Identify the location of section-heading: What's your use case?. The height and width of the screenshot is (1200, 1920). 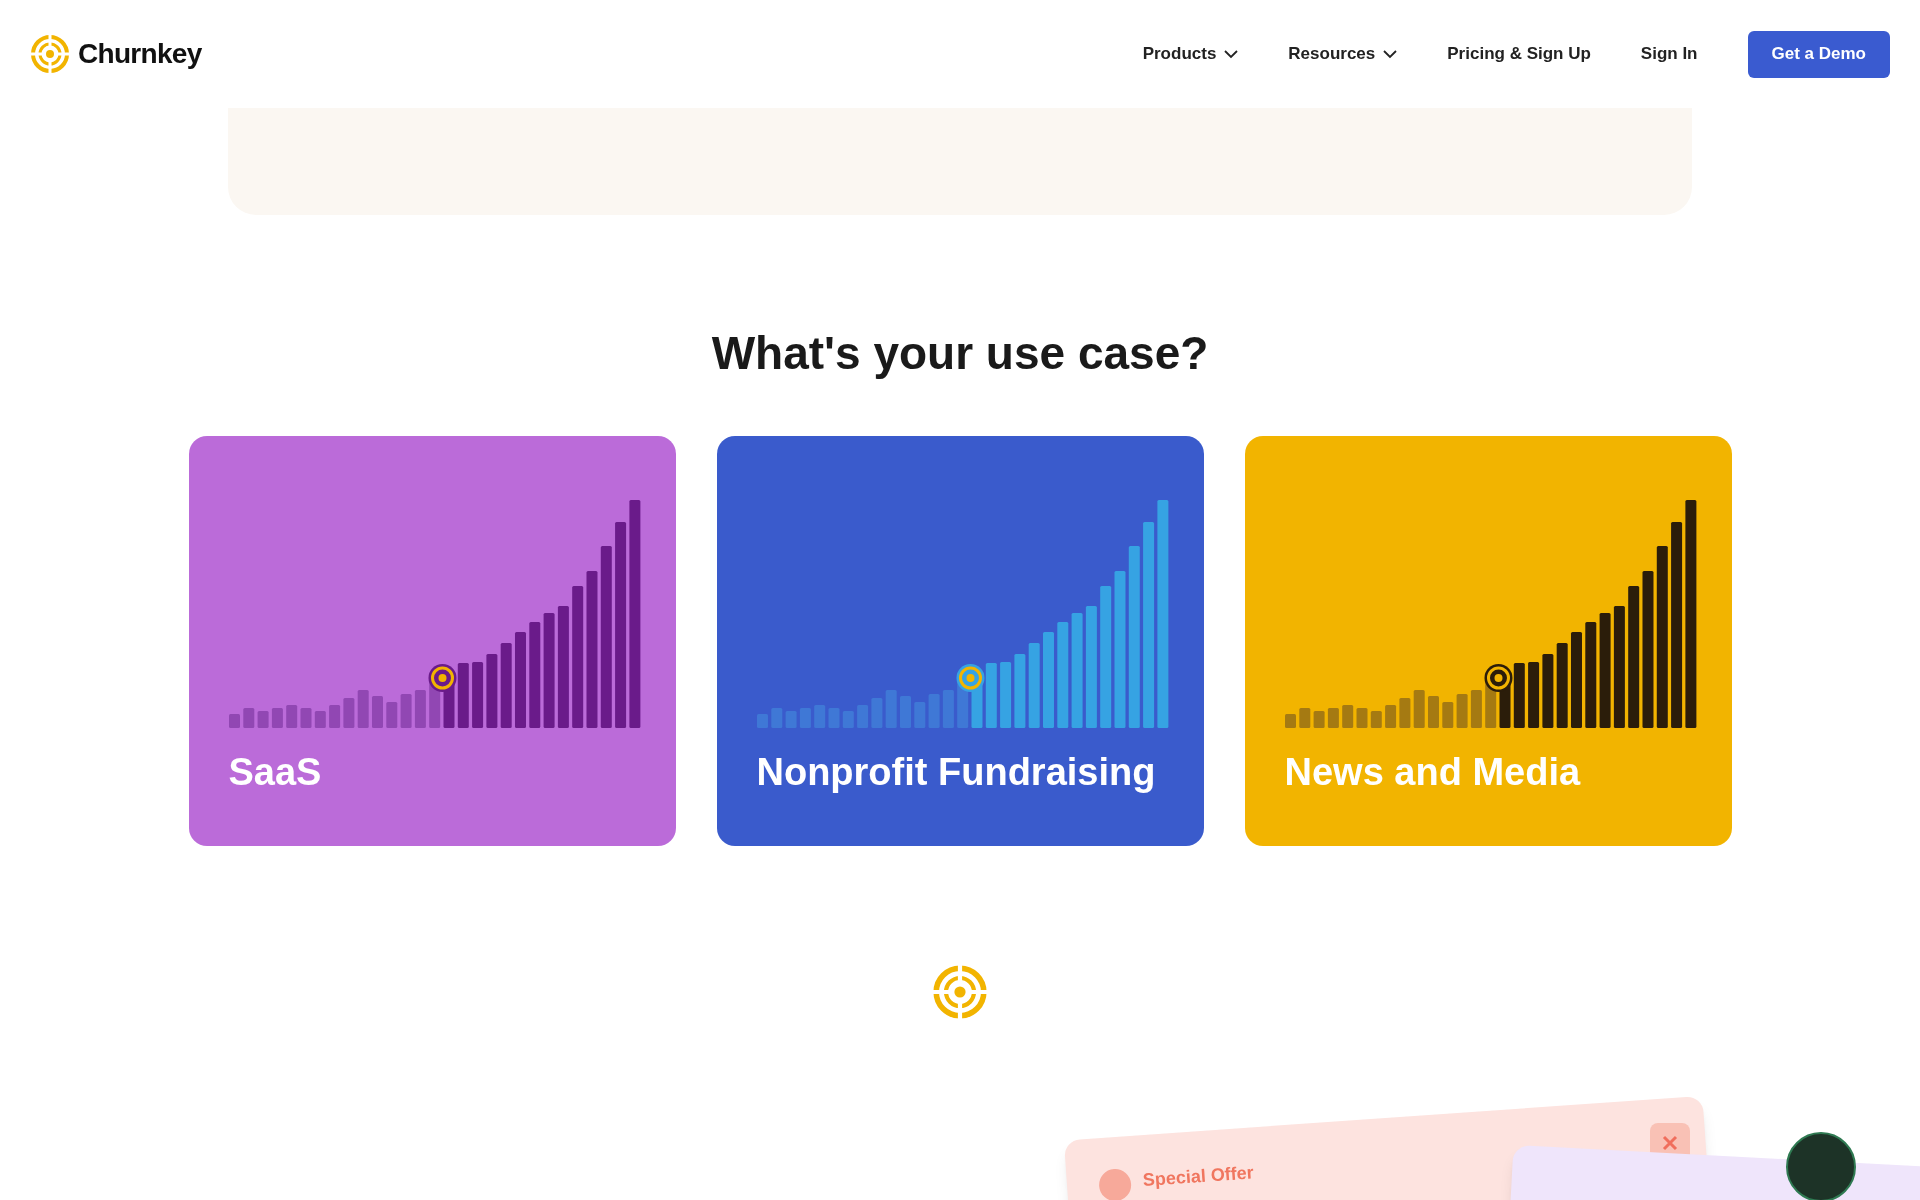
(960, 353).